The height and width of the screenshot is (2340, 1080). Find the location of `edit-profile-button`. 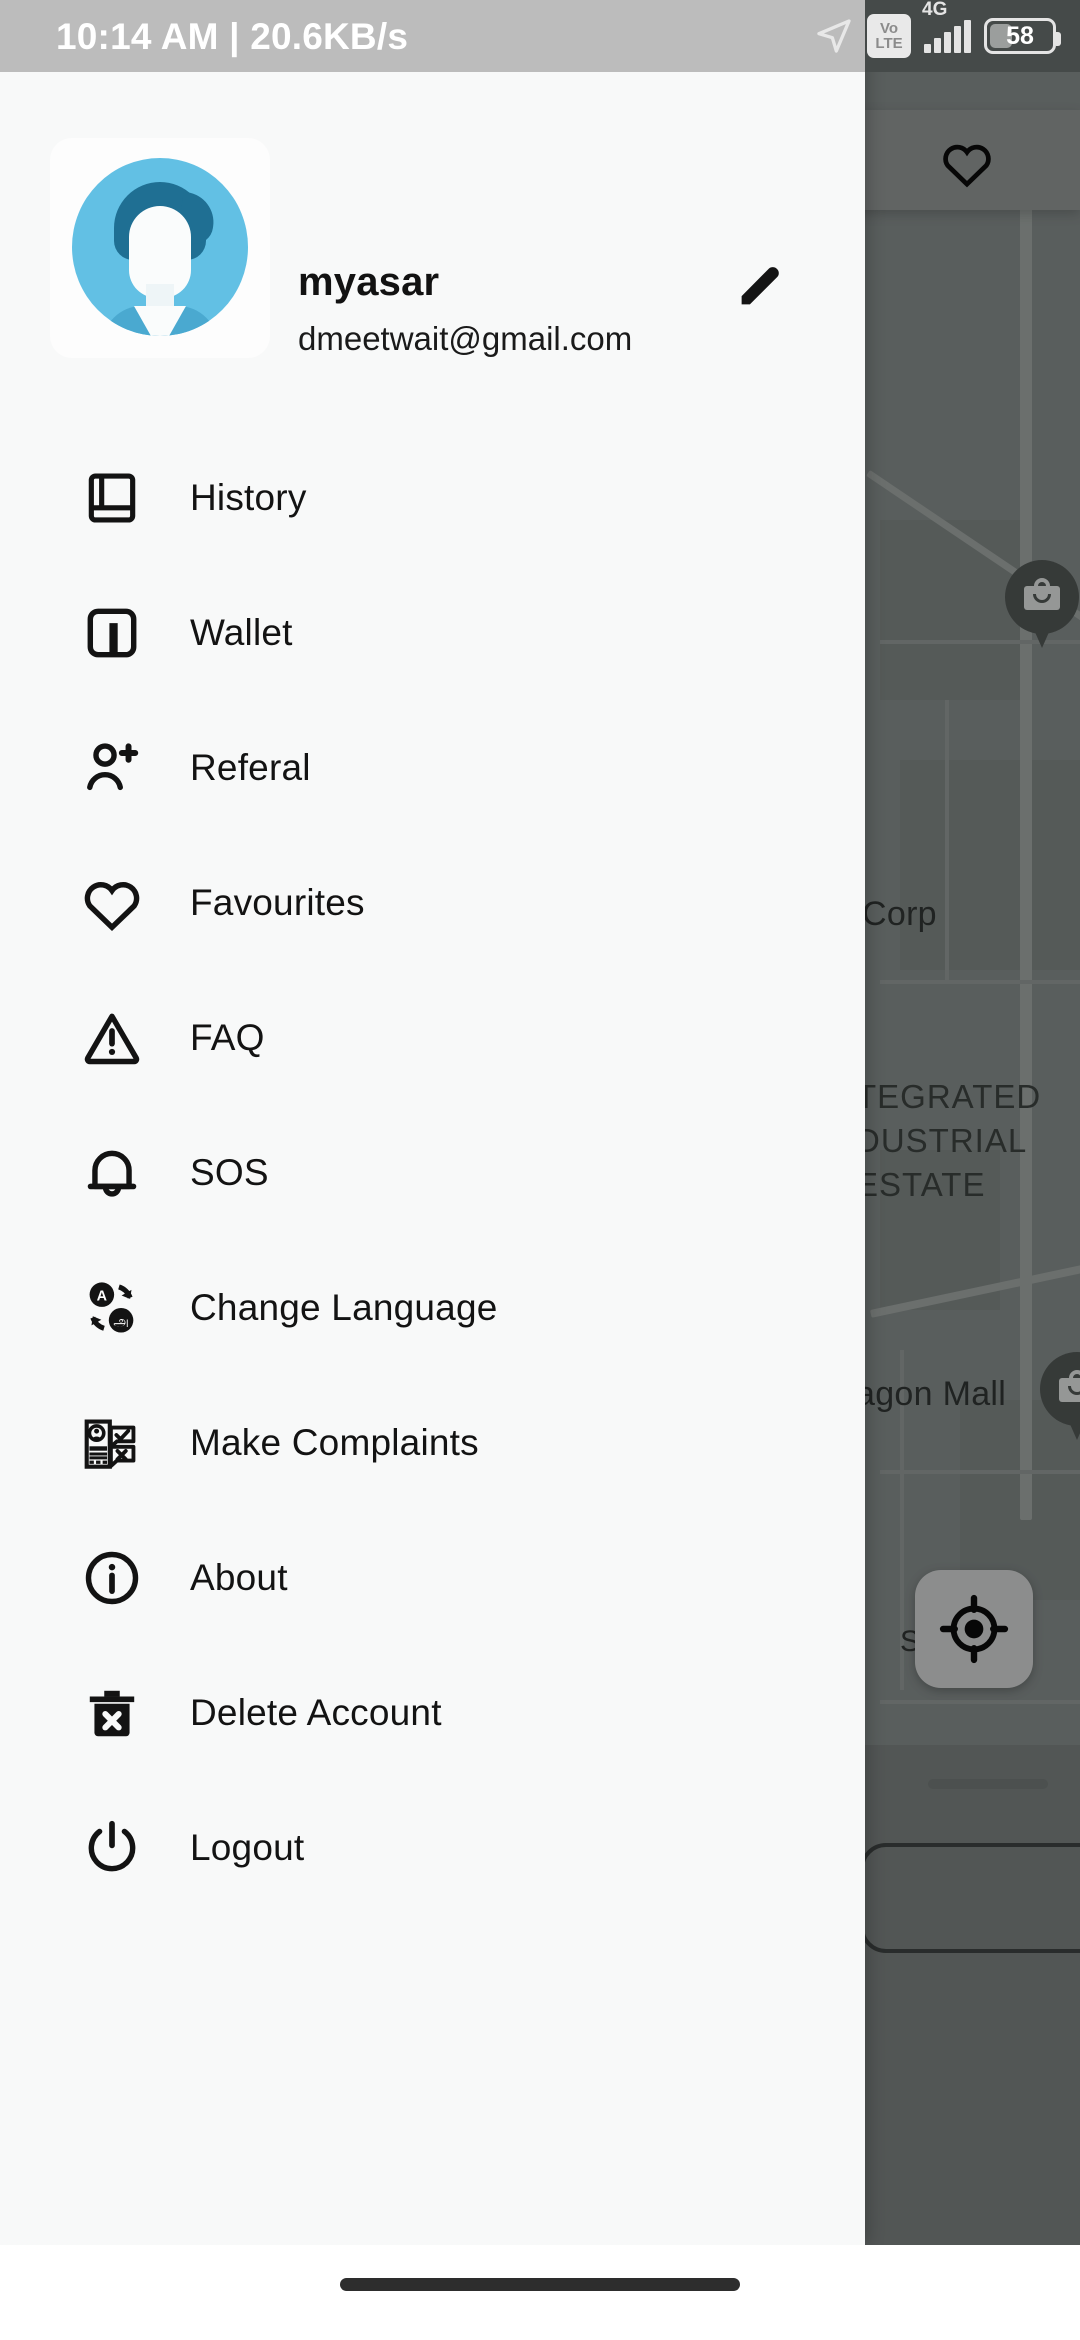

edit-profile-button is located at coordinates (765, 289).